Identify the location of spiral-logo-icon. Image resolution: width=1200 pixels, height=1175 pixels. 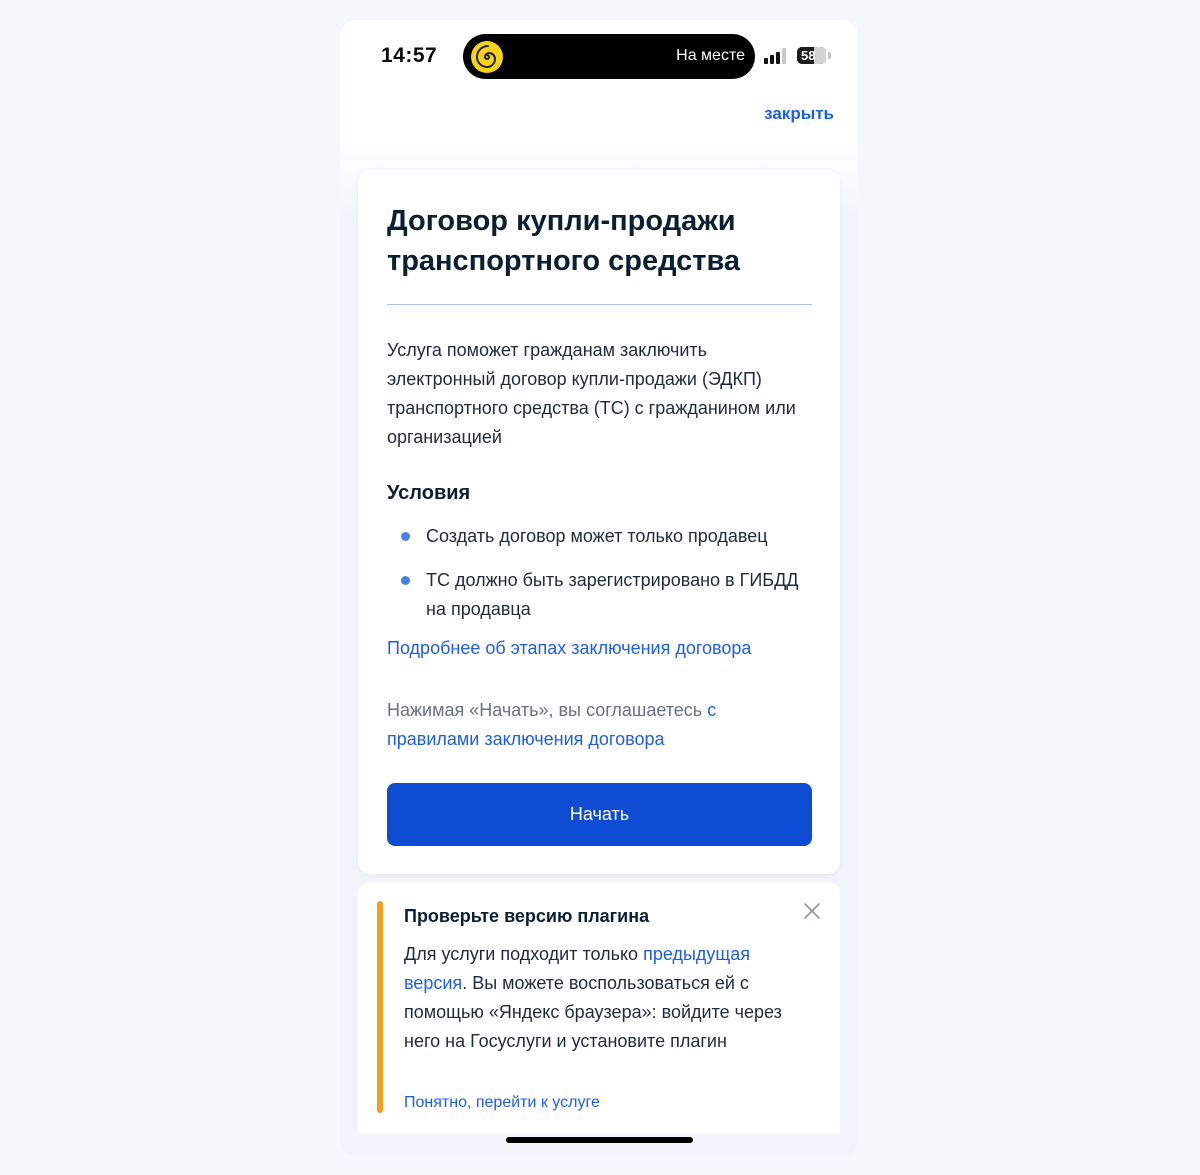
(487, 57).